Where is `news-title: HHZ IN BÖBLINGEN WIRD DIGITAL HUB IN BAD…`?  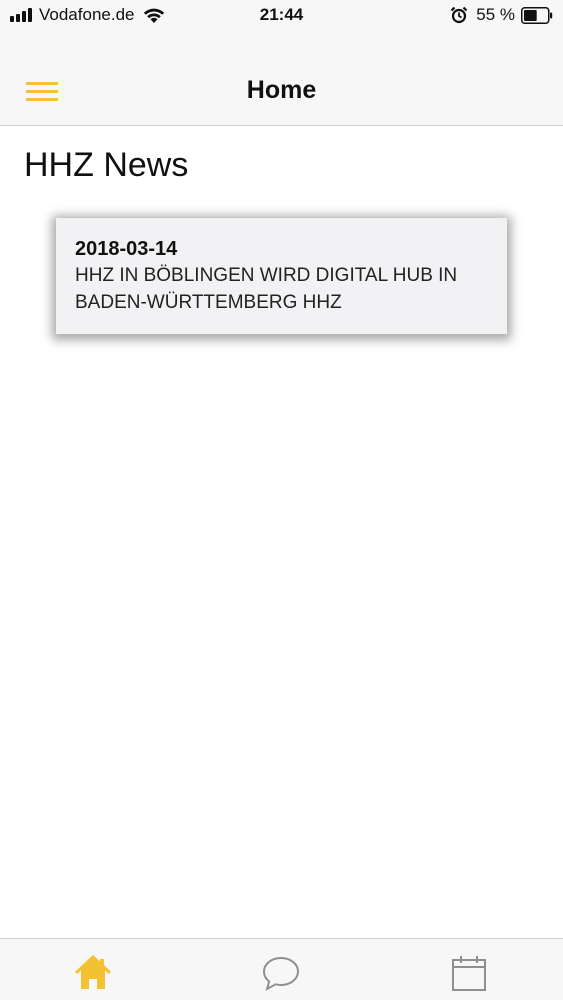
news-title: HHZ IN BÖBLINGEN WIRD DIGITAL HUB IN BAD… is located at coordinates (266, 289).